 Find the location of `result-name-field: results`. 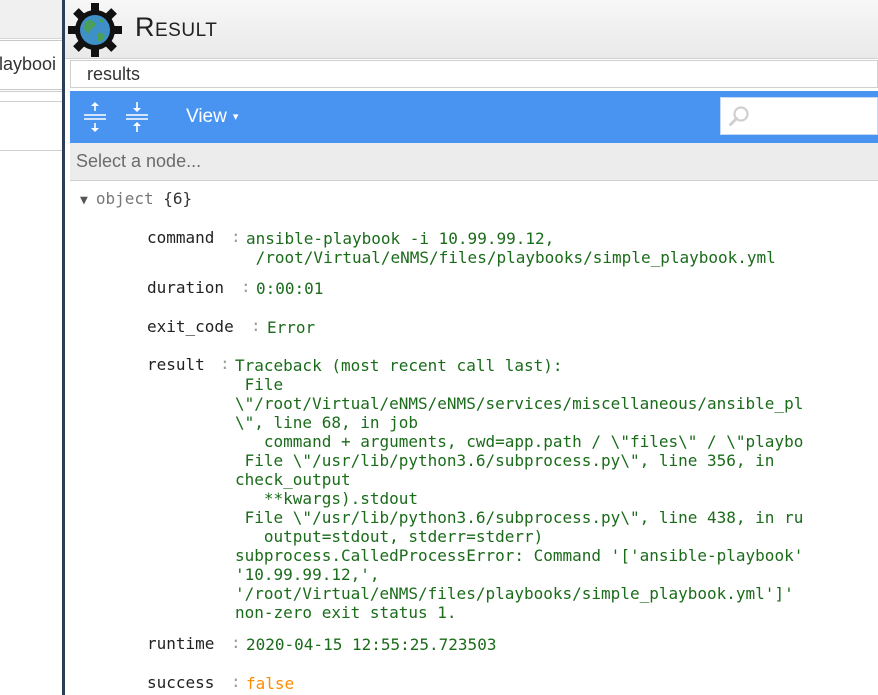

result-name-field: results is located at coordinates (474, 74).